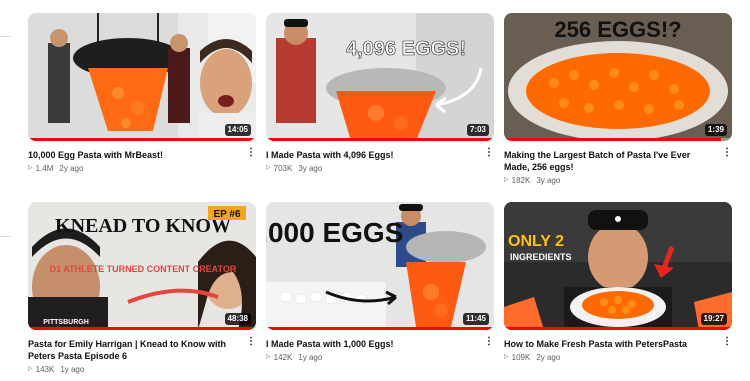  I want to click on episode-label: EP #6, so click(226, 214).